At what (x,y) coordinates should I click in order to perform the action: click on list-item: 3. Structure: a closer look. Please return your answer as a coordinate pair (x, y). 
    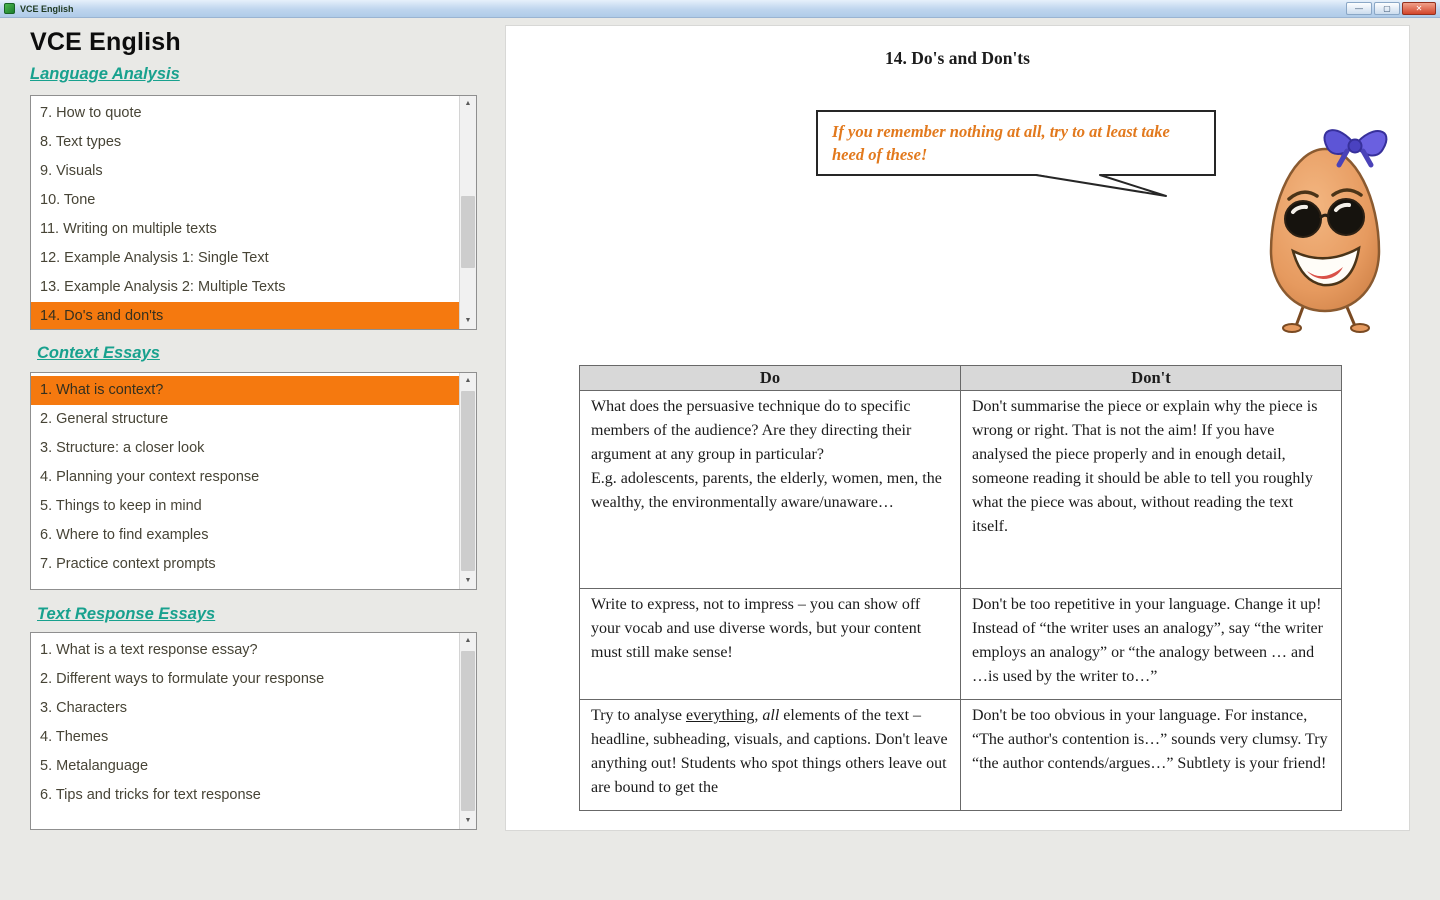
    Looking at the image, I should click on (245, 448).